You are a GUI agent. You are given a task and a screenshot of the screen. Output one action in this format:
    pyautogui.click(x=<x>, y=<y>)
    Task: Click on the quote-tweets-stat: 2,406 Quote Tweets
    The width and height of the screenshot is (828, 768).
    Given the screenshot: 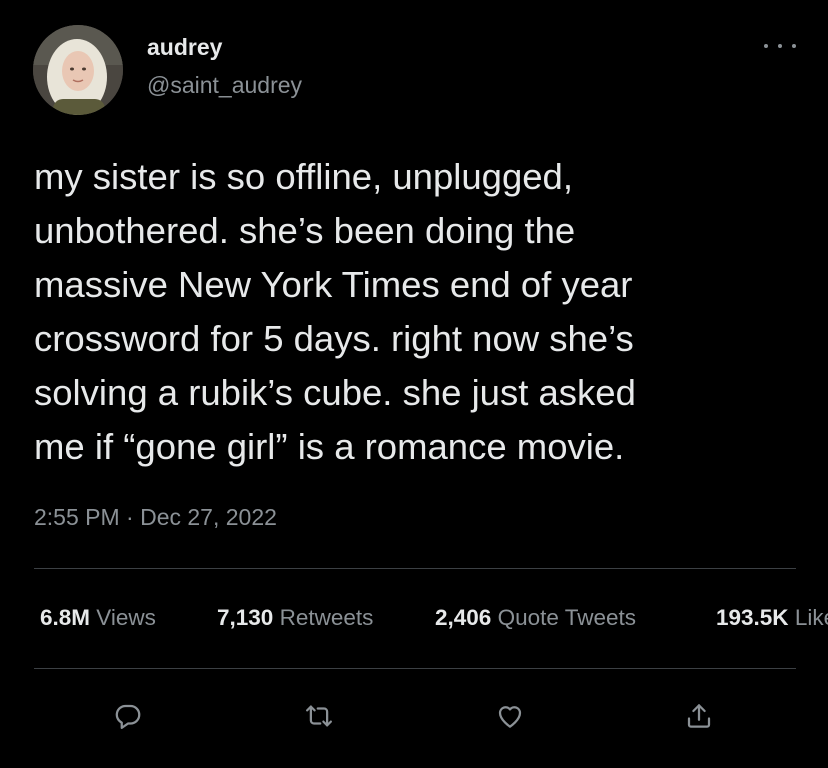 What is the action you would take?
    pyautogui.click(x=535, y=618)
    